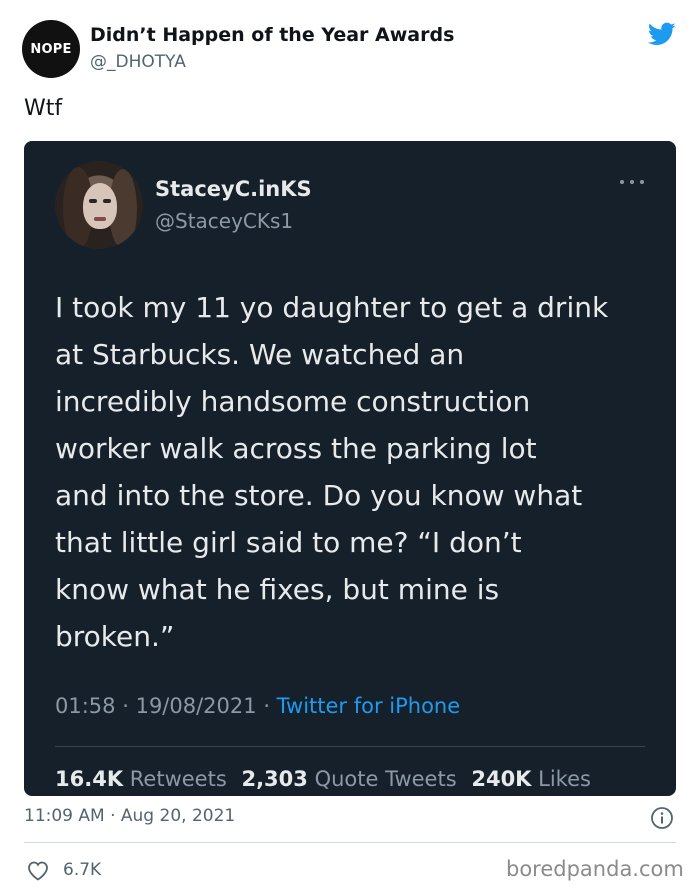 The image size is (700, 896). I want to click on quoted-handle: @StaceyCKs1, so click(224, 221).